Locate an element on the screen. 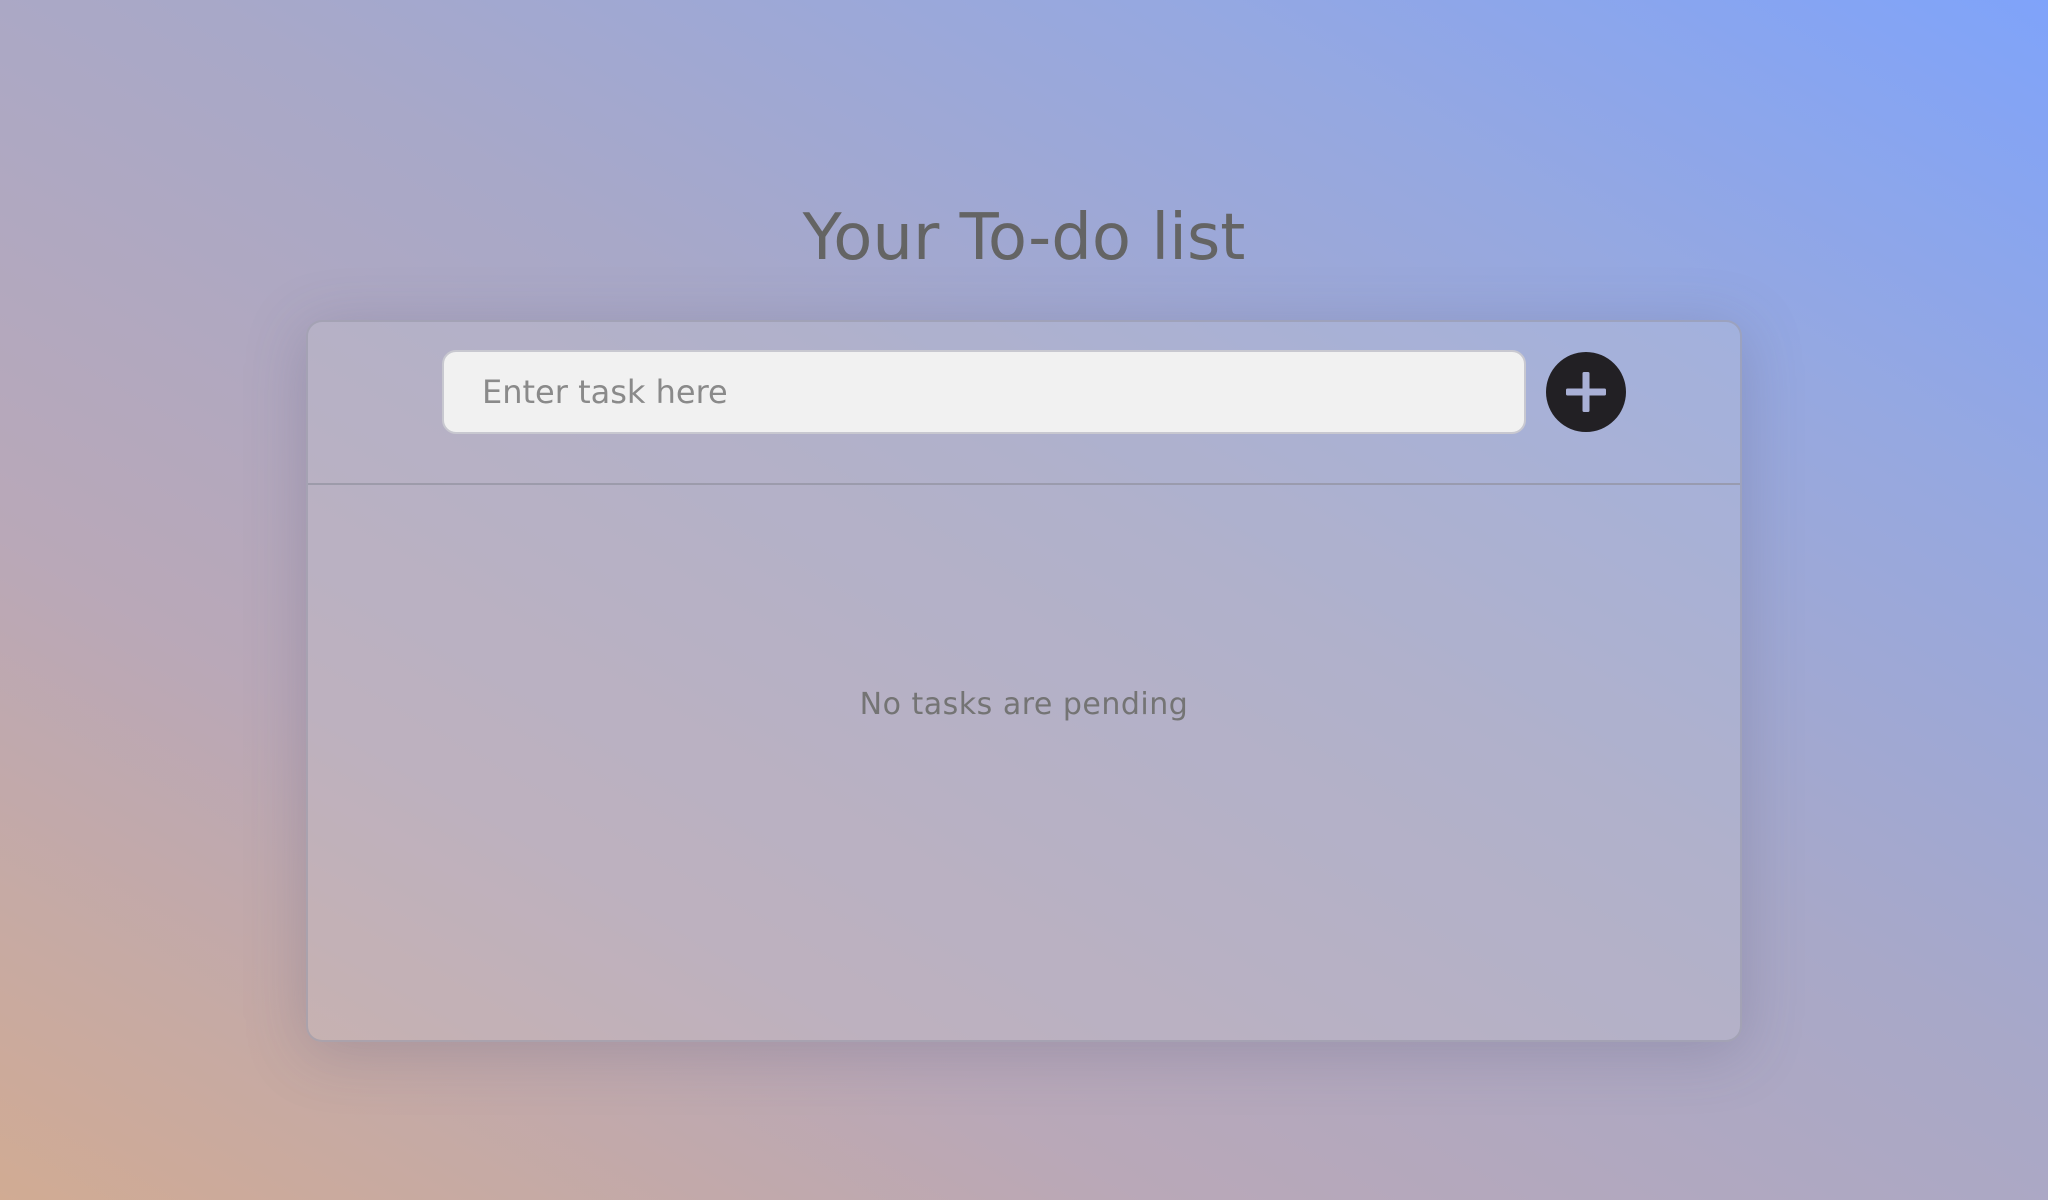 This screenshot has height=1200, width=2048. add-task-button is located at coordinates (1586, 392).